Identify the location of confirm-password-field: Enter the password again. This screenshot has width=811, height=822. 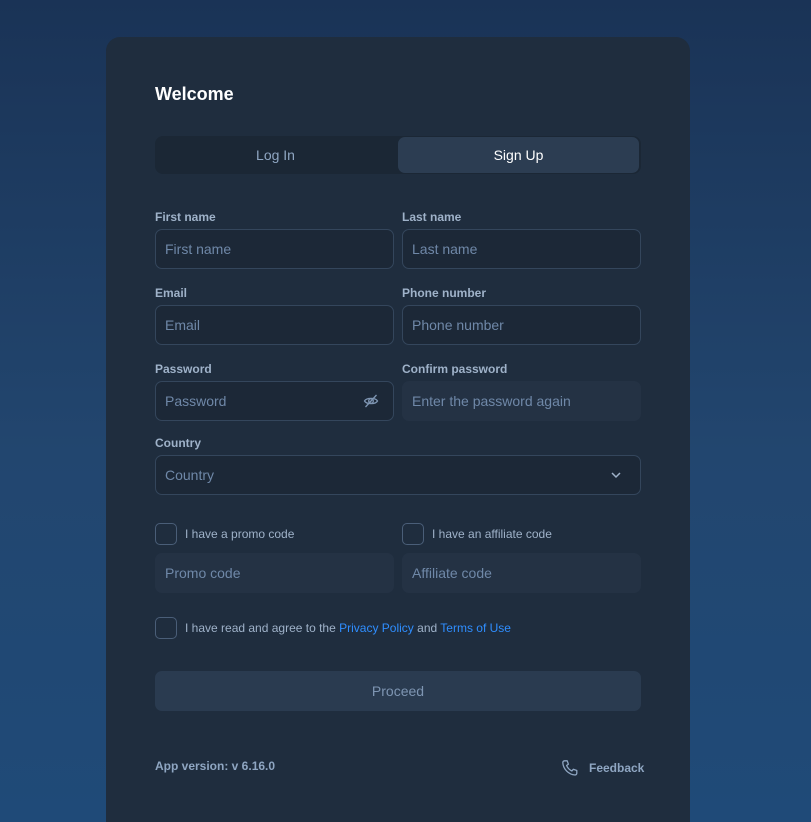
(521, 401).